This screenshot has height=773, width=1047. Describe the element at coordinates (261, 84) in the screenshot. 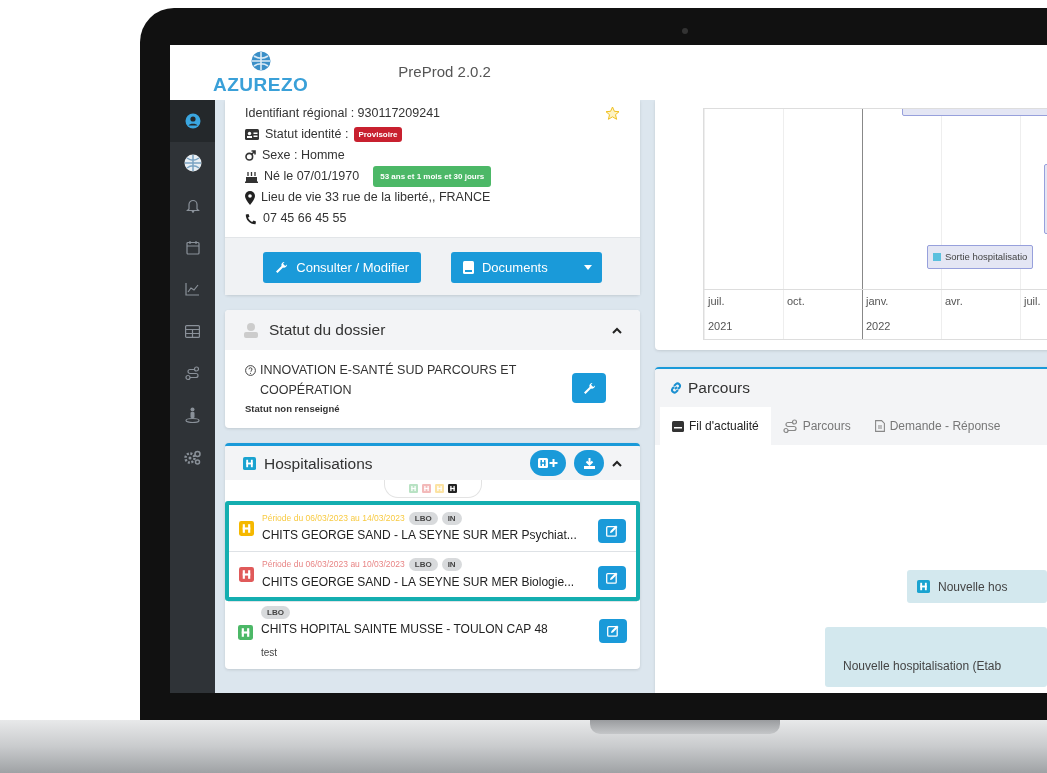

I see `app-logo: AZUREZO` at that location.